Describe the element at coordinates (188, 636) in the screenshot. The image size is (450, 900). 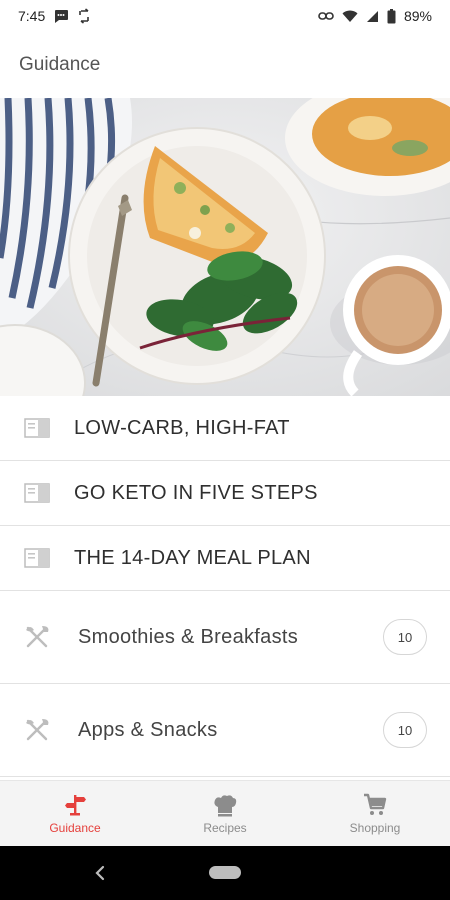
I see `category-label: Smoothies & Breakfasts` at that location.